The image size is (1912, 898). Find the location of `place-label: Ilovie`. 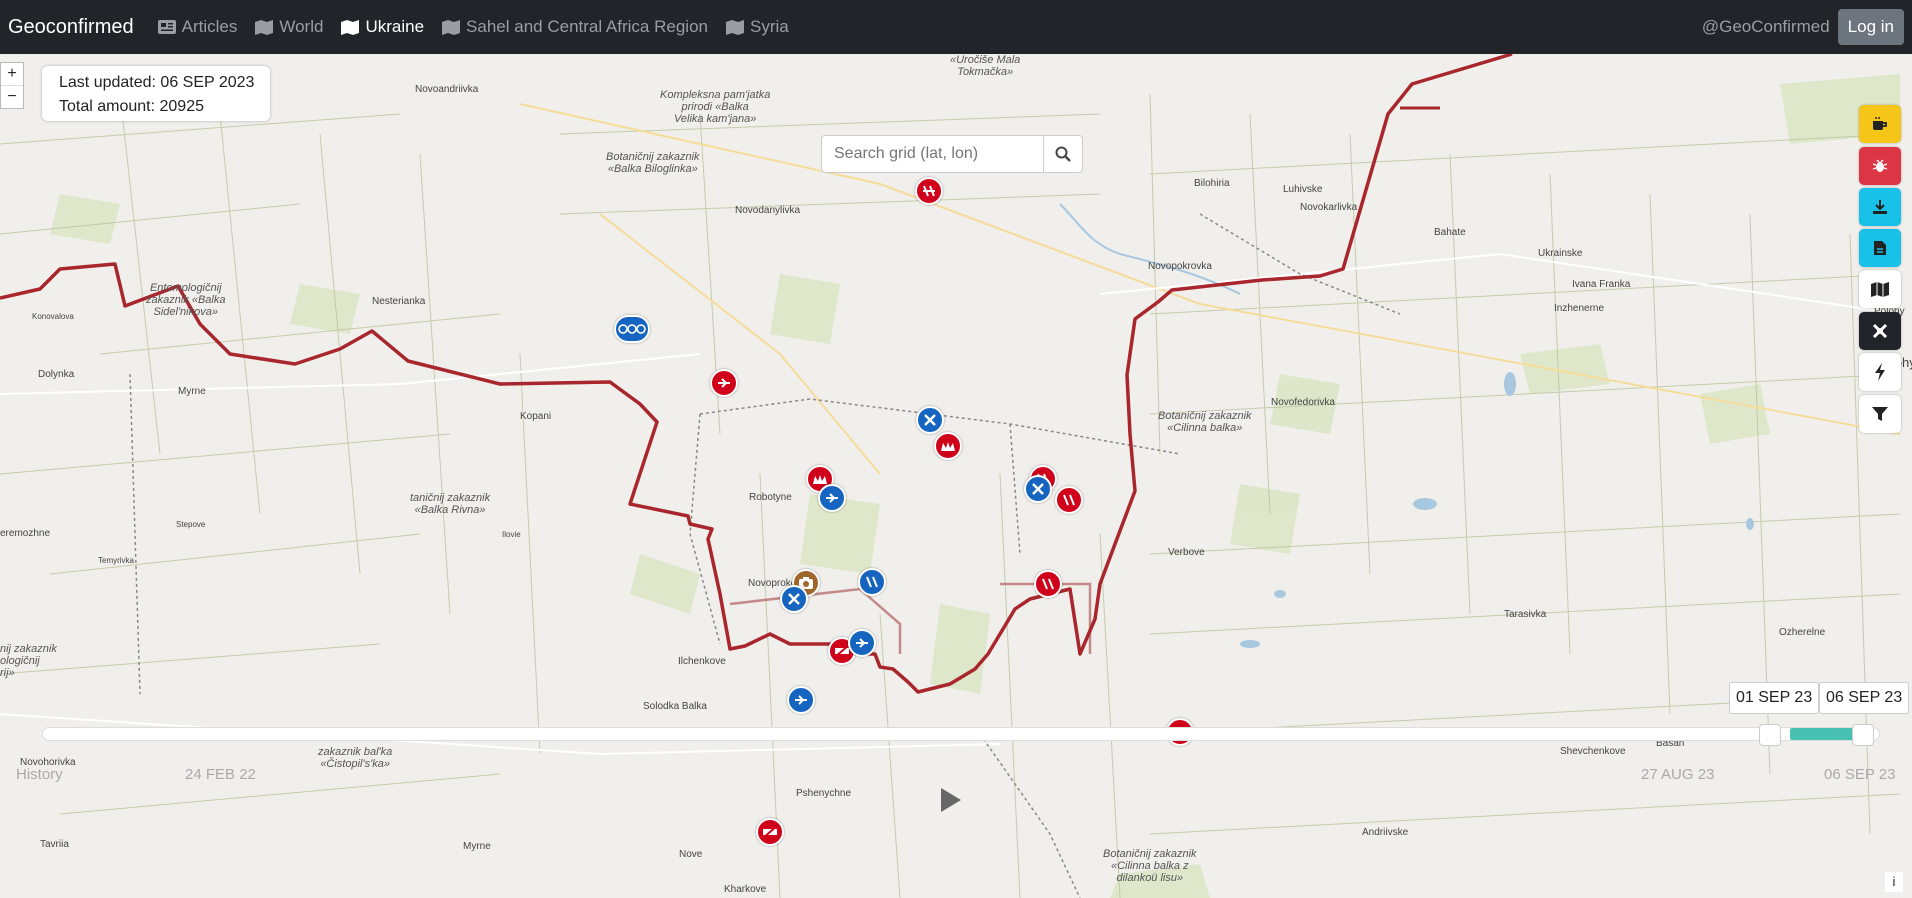

place-label: Ilovie is located at coordinates (511, 534).